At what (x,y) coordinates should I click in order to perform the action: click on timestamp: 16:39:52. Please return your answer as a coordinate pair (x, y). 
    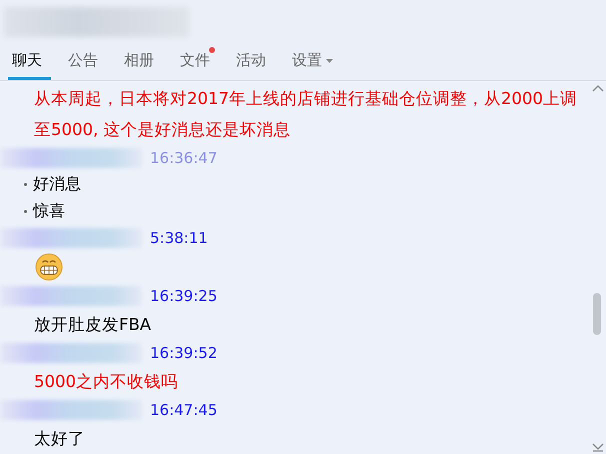
    Looking at the image, I should click on (184, 353).